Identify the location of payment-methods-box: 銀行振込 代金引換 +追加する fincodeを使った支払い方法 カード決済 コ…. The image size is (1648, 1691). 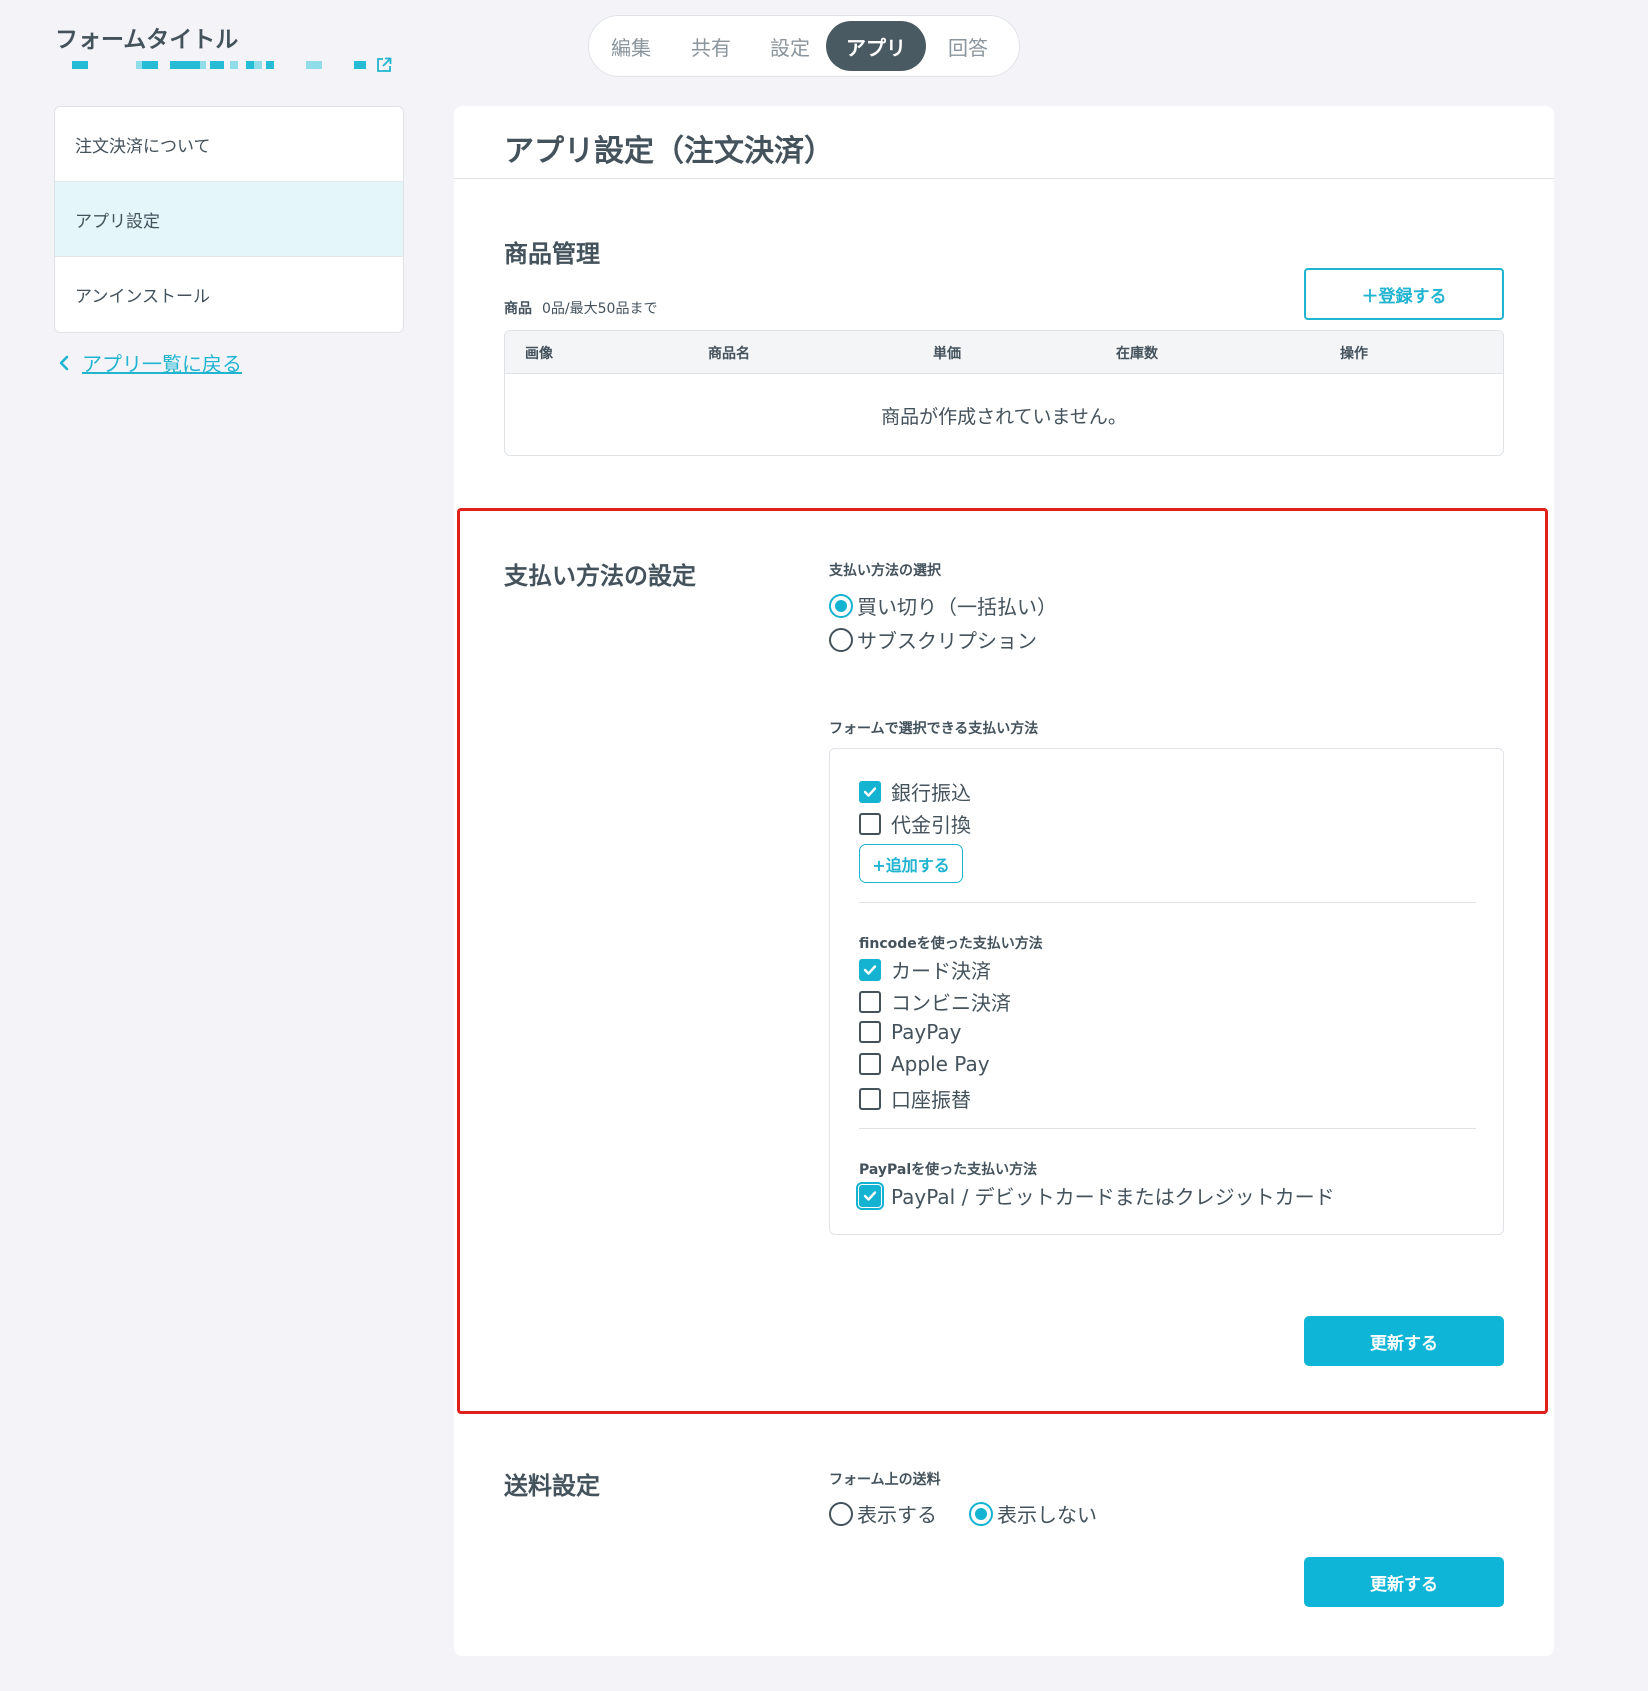
(1166, 991).